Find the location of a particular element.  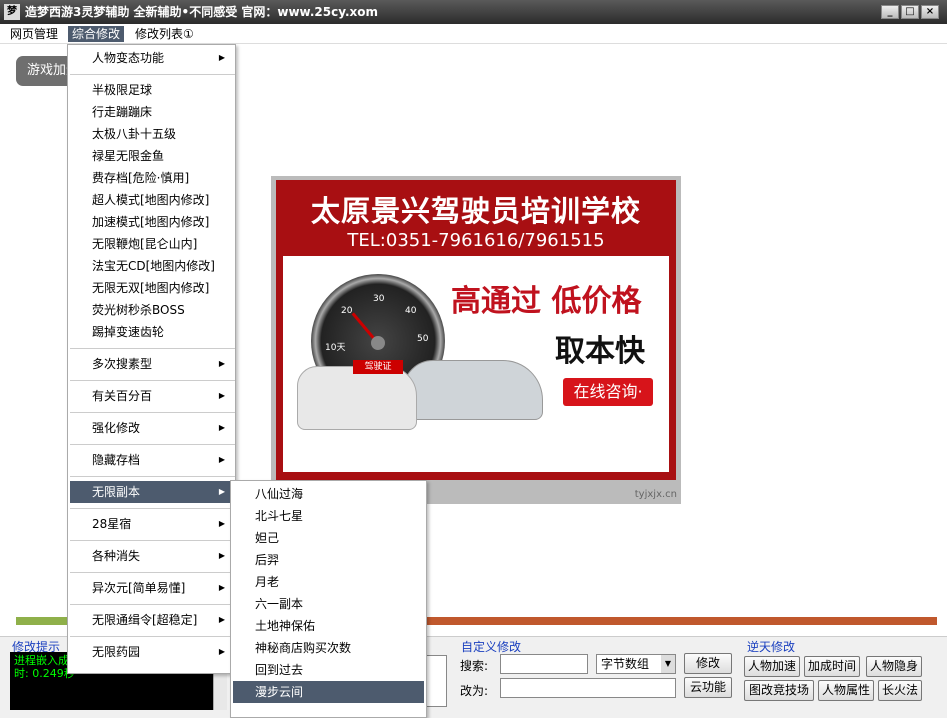

modify-button: 修改 is located at coordinates (708, 663).